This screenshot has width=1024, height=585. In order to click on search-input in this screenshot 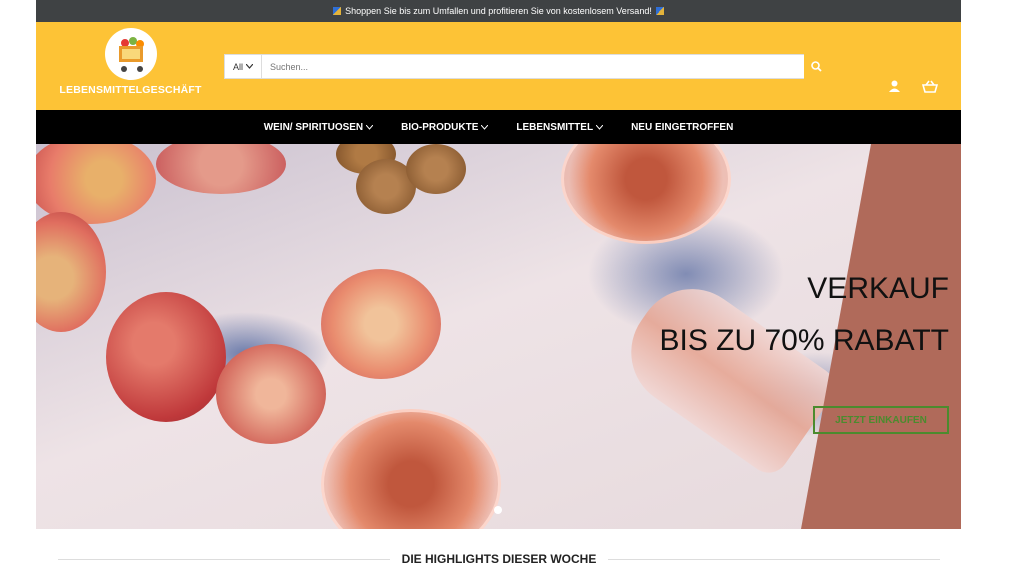, I will do `click(541, 66)`.